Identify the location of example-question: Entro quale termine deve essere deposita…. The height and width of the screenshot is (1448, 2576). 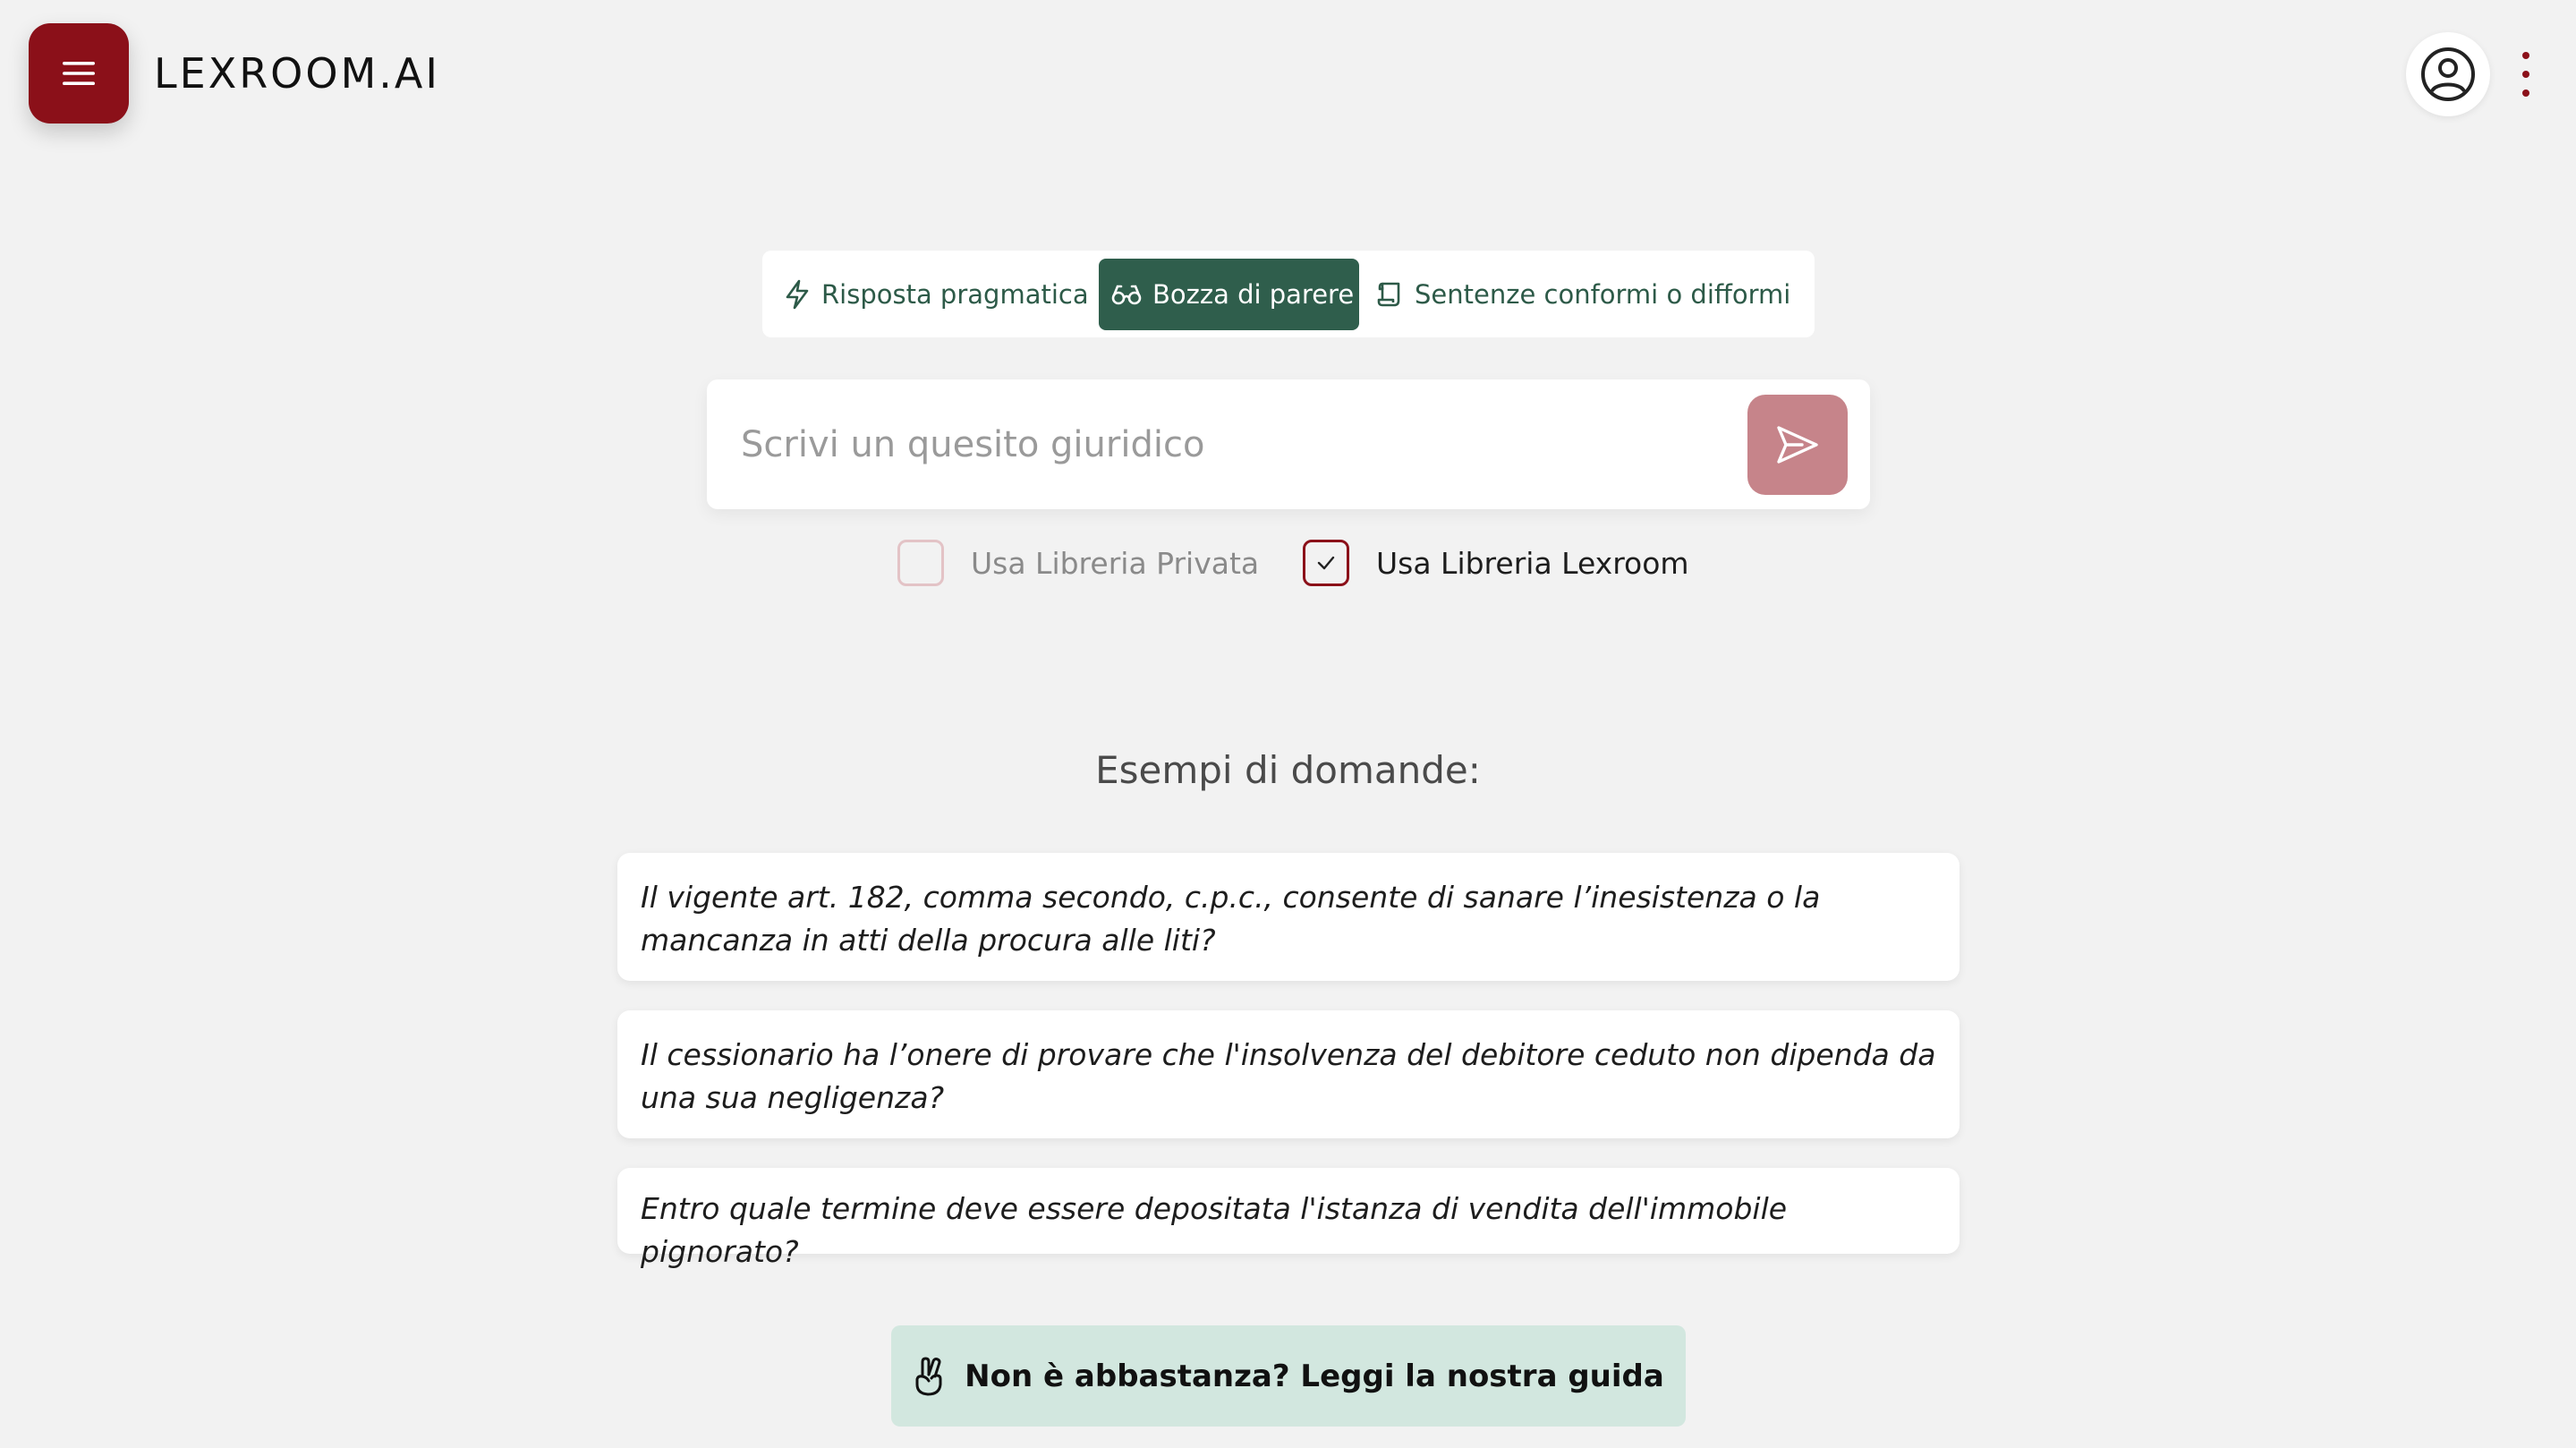
(1288, 1218).